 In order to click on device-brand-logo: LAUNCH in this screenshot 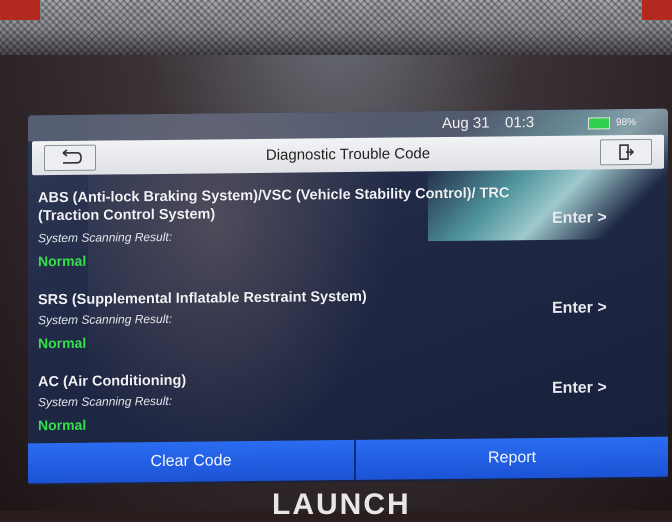, I will do `click(341, 504)`.